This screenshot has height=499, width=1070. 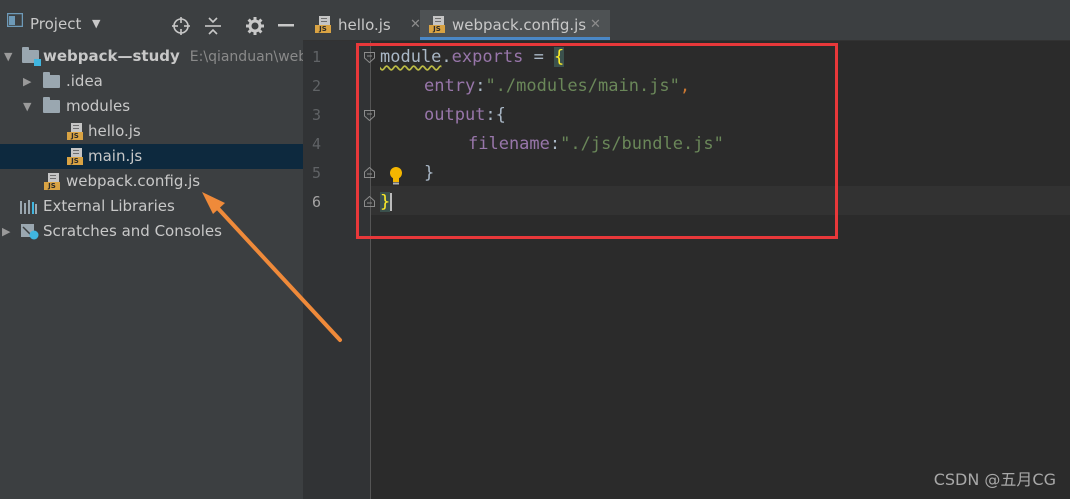 What do you see at coordinates (582, 86) in the screenshot?
I see `code-token: "./modules/main.js"` at bounding box center [582, 86].